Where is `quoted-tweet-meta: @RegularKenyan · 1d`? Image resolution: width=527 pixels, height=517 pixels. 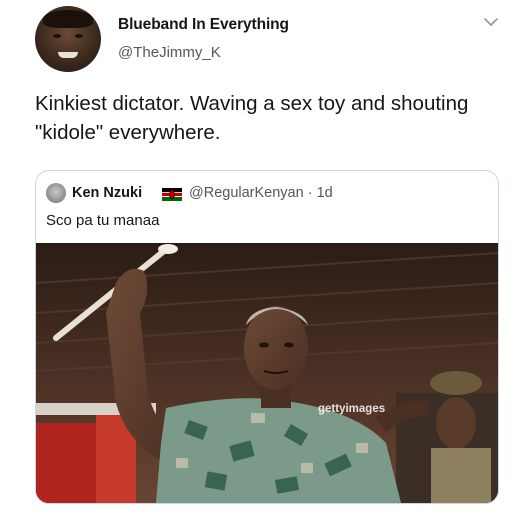 quoted-tweet-meta: @RegularKenyan · 1d is located at coordinates (261, 193).